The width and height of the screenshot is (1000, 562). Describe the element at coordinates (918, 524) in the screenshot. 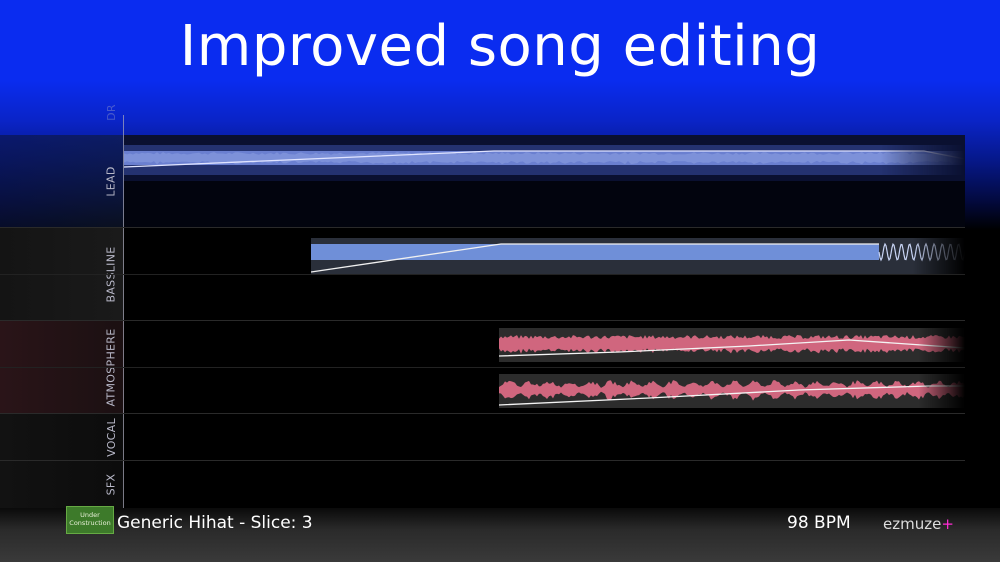

I see `brand-logo: ezmuze+` at that location.